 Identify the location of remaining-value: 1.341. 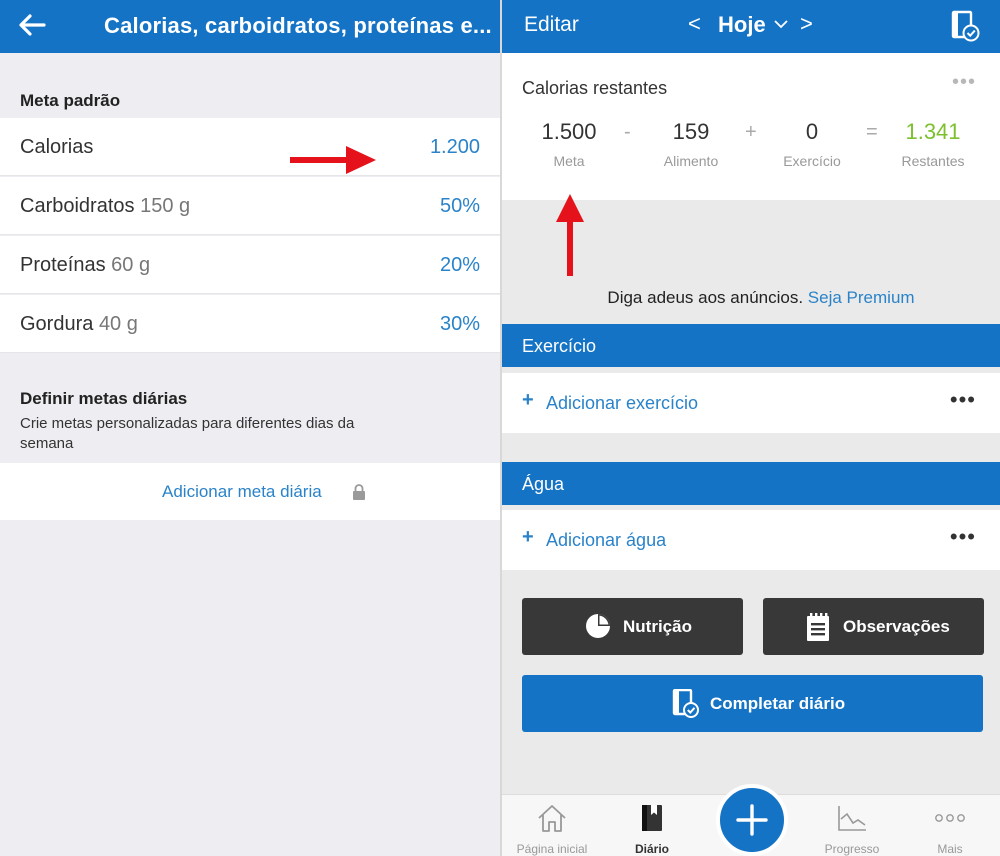
(933, 131).